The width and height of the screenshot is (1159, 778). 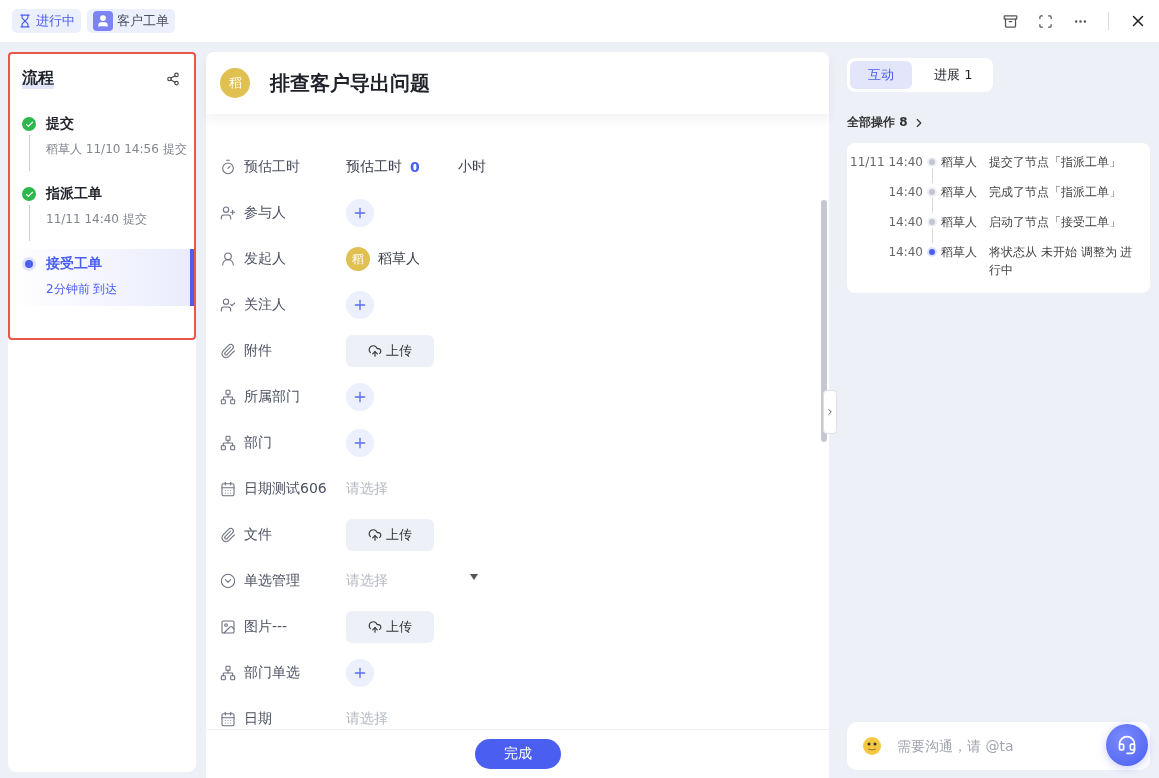 What do you see at coordinates (265, 213) in the screenshot?
I see `field-label: 参与人` at bounding box center [265, 213].